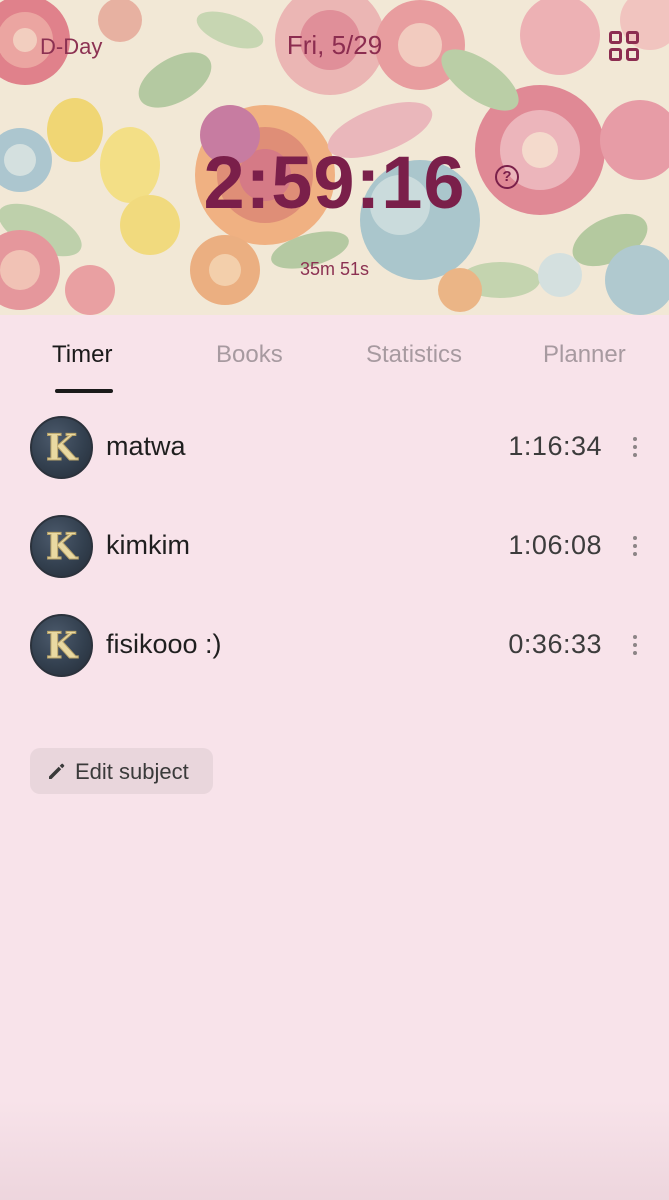 This screenshot has width=669, height=1200. What do you see at coordinates (507, 177) in the screenshot?
I see `help-icon: ?` at bounding box center [507, 177].